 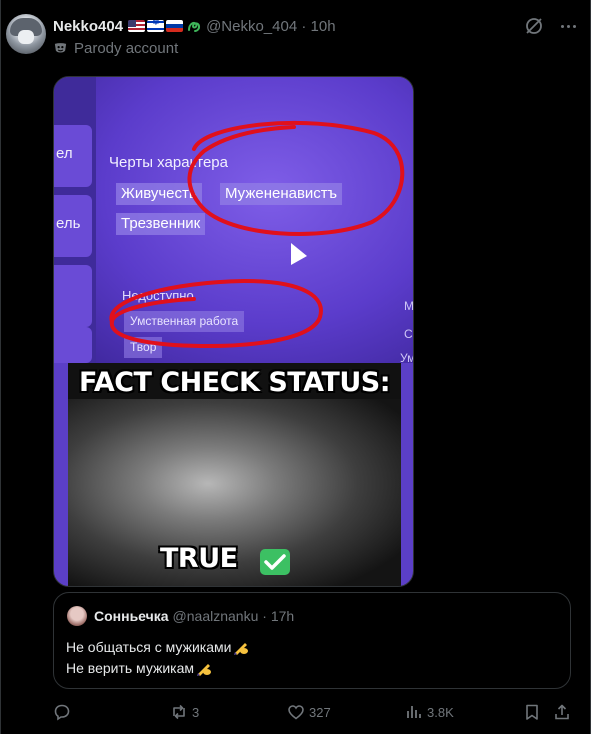 I want to click on reply-icon, so click(x=62, y=712).